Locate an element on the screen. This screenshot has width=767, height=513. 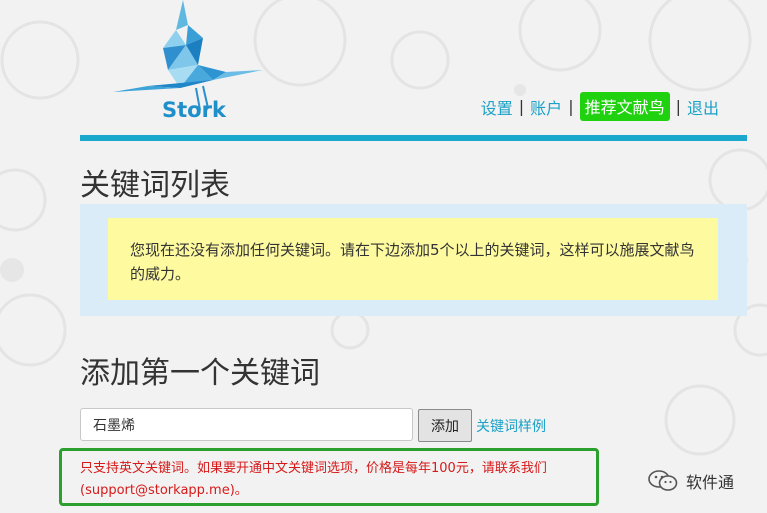
keyword-list-title: 关键词列表 is located at coordinates (155, 185).